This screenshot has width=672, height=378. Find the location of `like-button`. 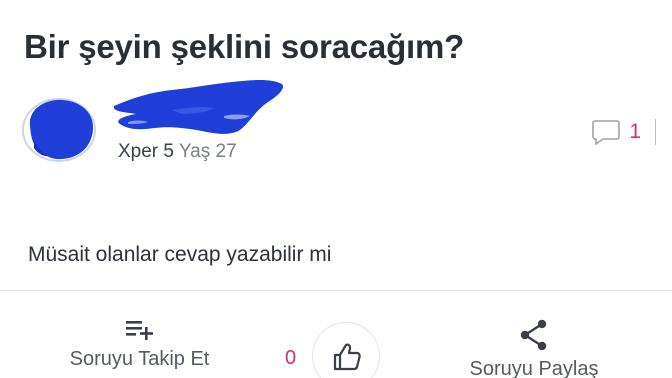

like-button is located at coordinates (346, 350).